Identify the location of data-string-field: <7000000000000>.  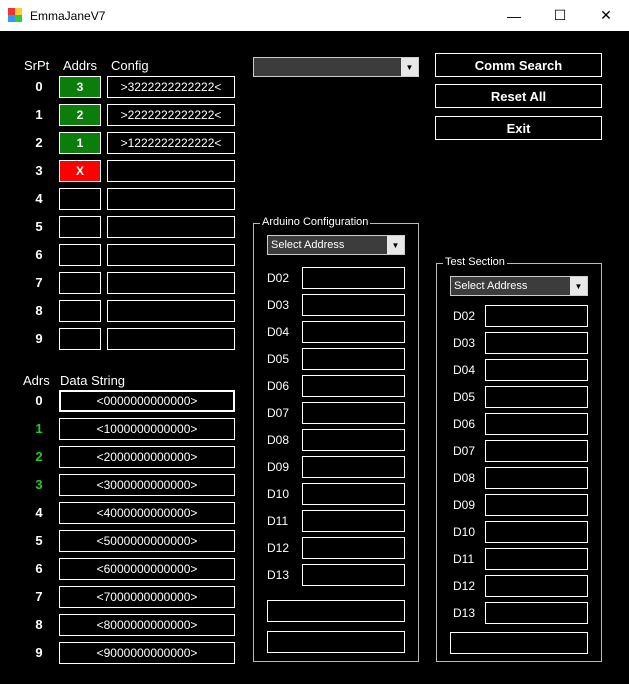
(147, 597).